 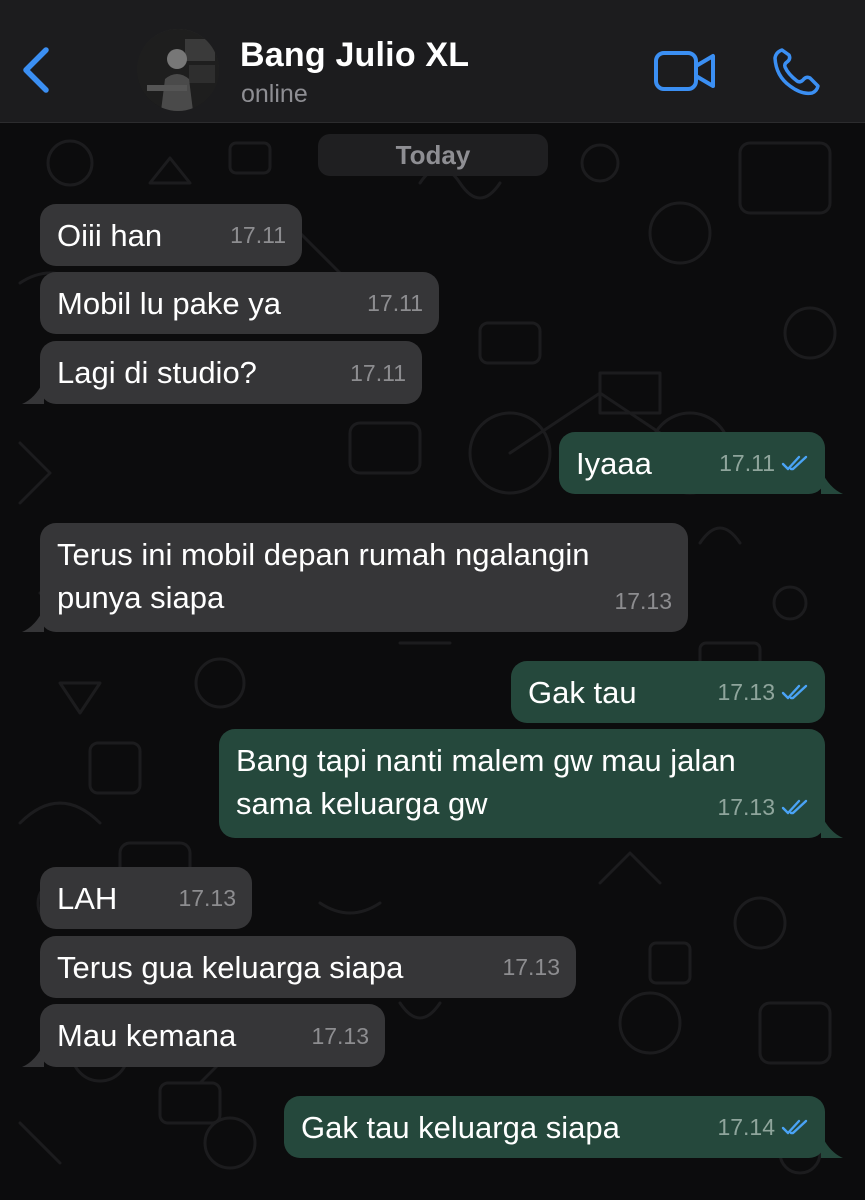 What do you see at coordinates (582, 692) in the screenshot?
I see `message-text: Gak tau` at bounding box center [582, 692].